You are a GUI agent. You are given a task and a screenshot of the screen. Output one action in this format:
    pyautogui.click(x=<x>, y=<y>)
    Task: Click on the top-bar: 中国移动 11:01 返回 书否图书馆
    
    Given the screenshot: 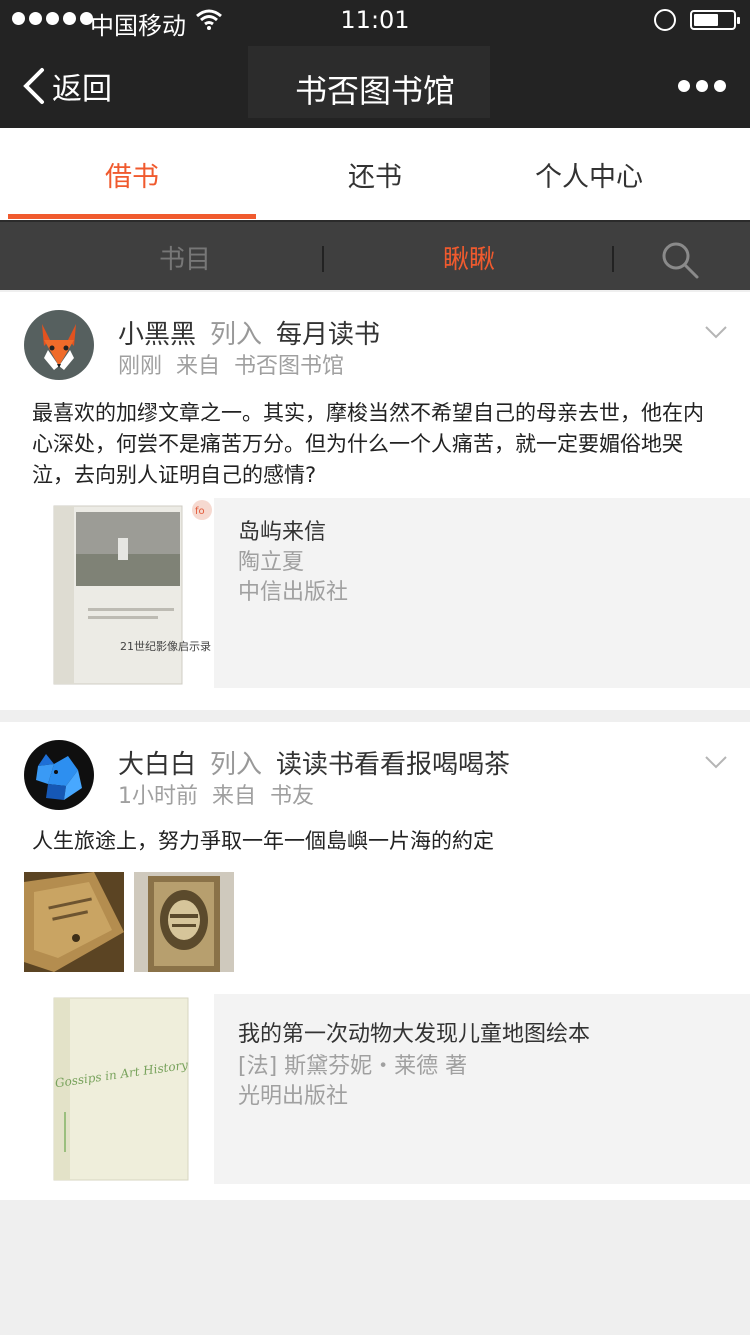 What is the action you would take?
    pyautogui.click(x=375, y=64)
    